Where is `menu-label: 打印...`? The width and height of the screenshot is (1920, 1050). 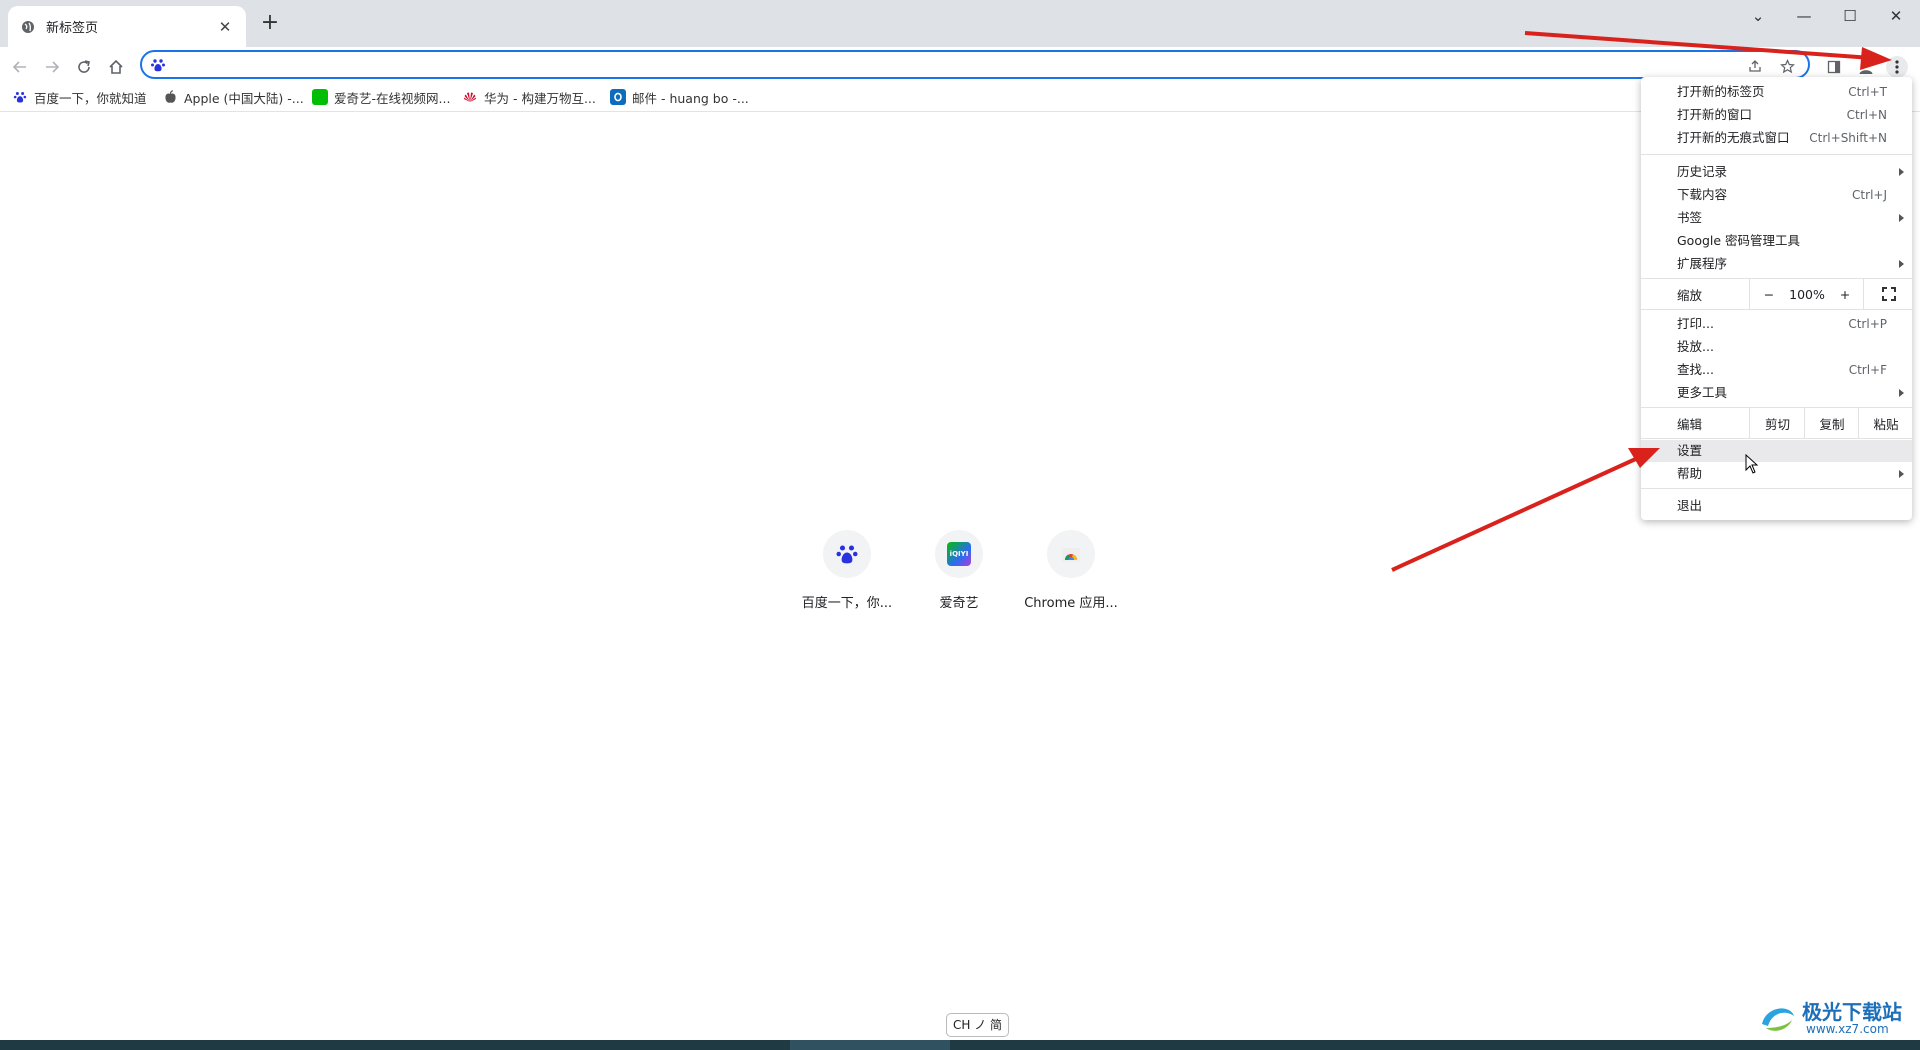
menu-label: 打印... is located at coordinates (1695, 323).